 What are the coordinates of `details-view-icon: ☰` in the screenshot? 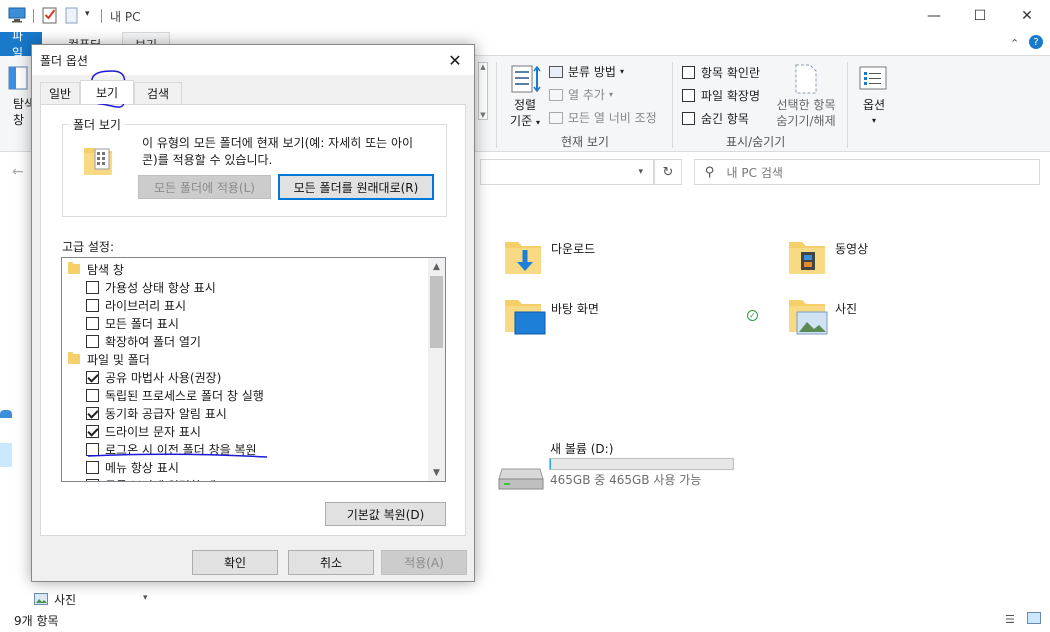 It's located at (1010, 619).